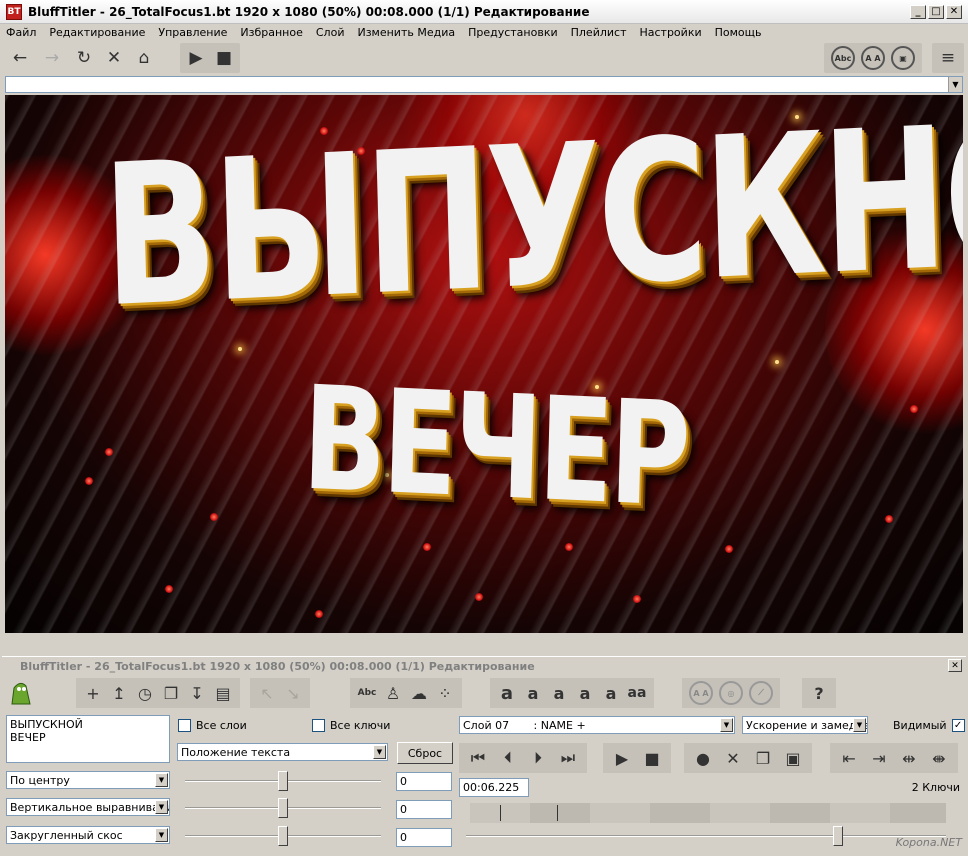 This screenshot has width=968, height=856. Describe the element at coordinates (212, 725) in the screenshot. I see `all-layers-checkbox-row: Все слои` at that location.